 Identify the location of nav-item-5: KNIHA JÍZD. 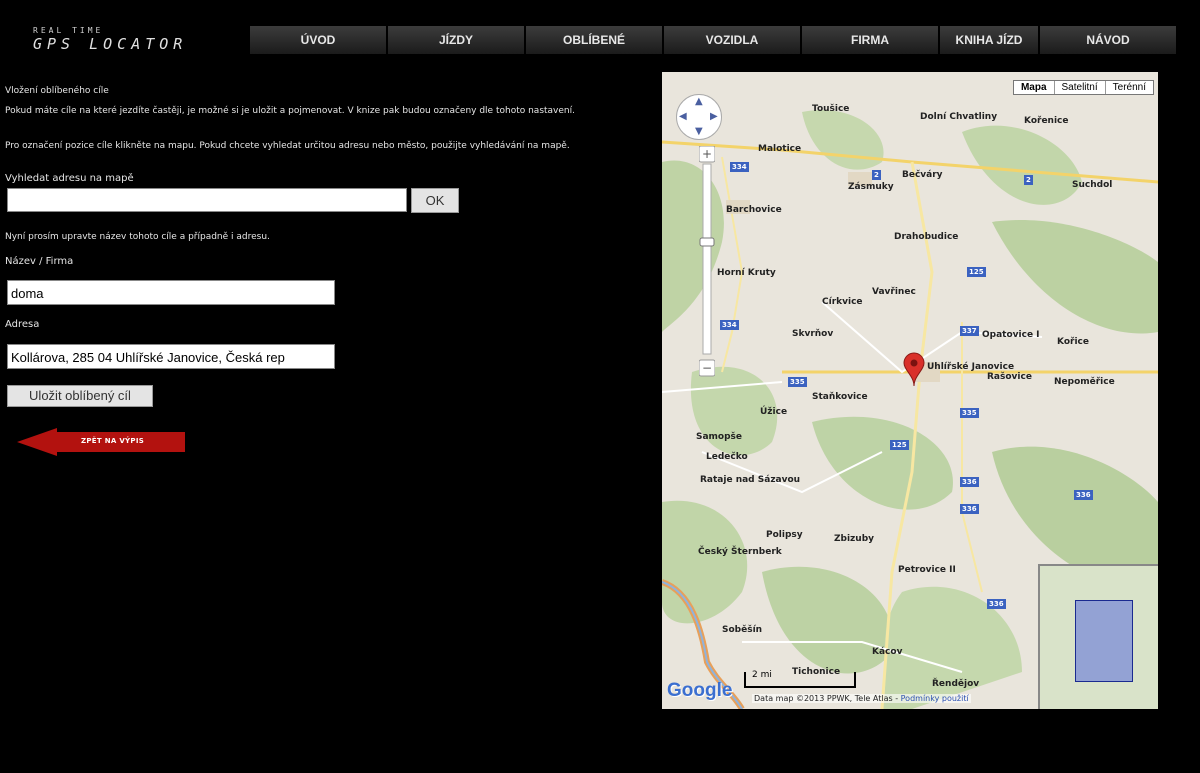
(990, 40).